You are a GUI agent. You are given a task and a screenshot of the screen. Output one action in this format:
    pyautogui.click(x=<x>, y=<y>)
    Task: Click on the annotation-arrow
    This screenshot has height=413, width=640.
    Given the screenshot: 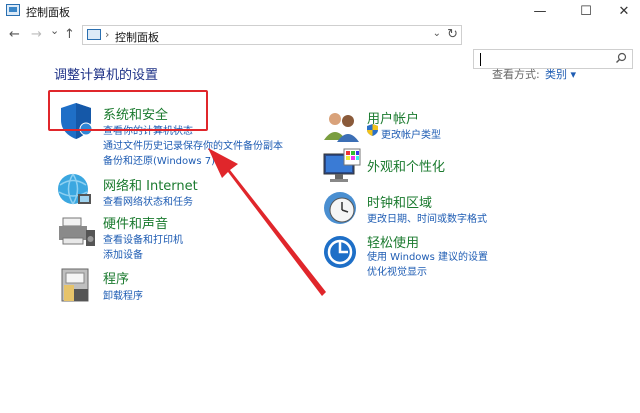 What is the action you would take?
    pyautogui.click(x=267, y=222)
    